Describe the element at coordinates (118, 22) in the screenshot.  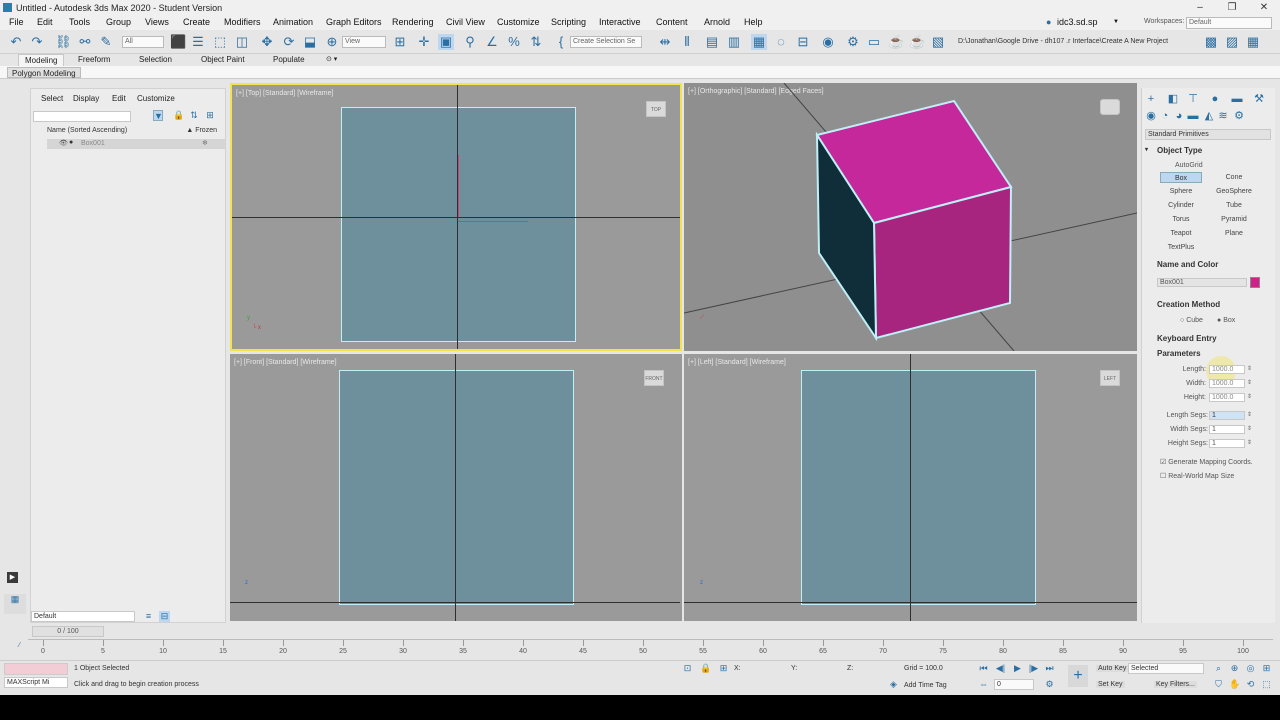
I see `menu-group: Group` at that location.